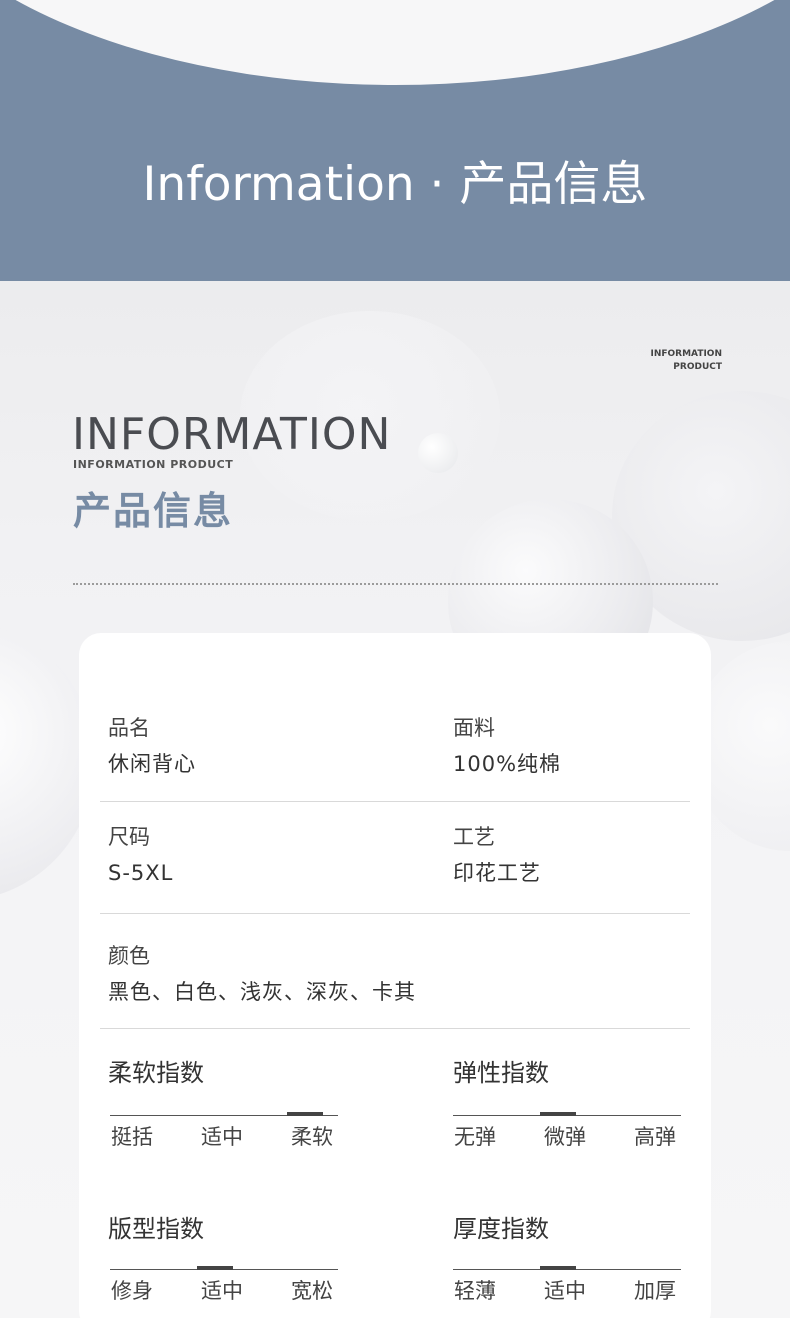 The width and height of the screenshot is (790, 1333). What do you see at coordinates (152, 746) in the screenshot?
I see `info-name: 品名 休闲背心` at bounding box center [152, 746].